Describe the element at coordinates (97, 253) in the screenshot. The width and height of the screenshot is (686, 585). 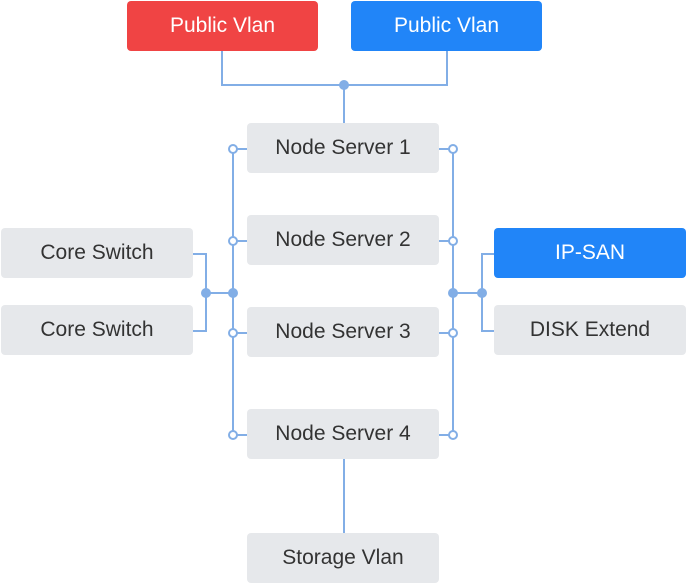
I see `core-switch-1: Core Switch` at that location.